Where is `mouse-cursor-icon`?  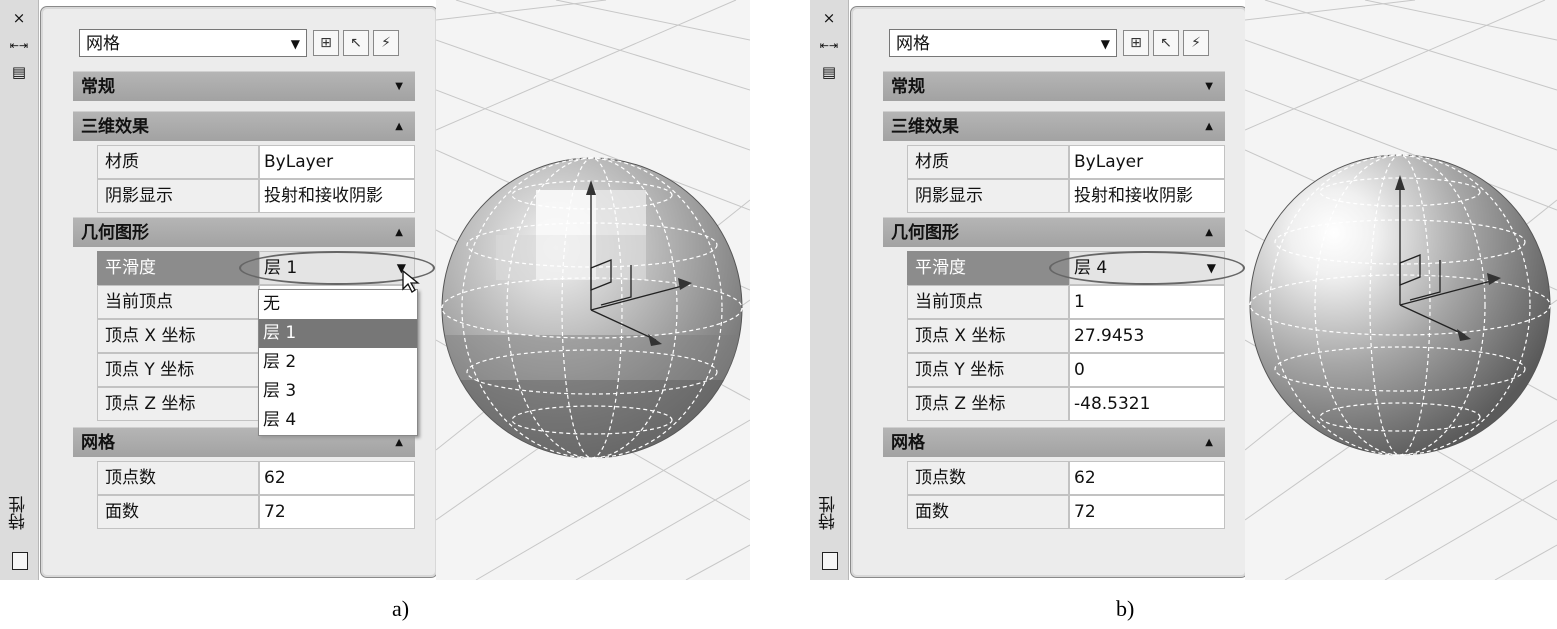
mouse-cursor-icon is located at coordinates (411, 281).